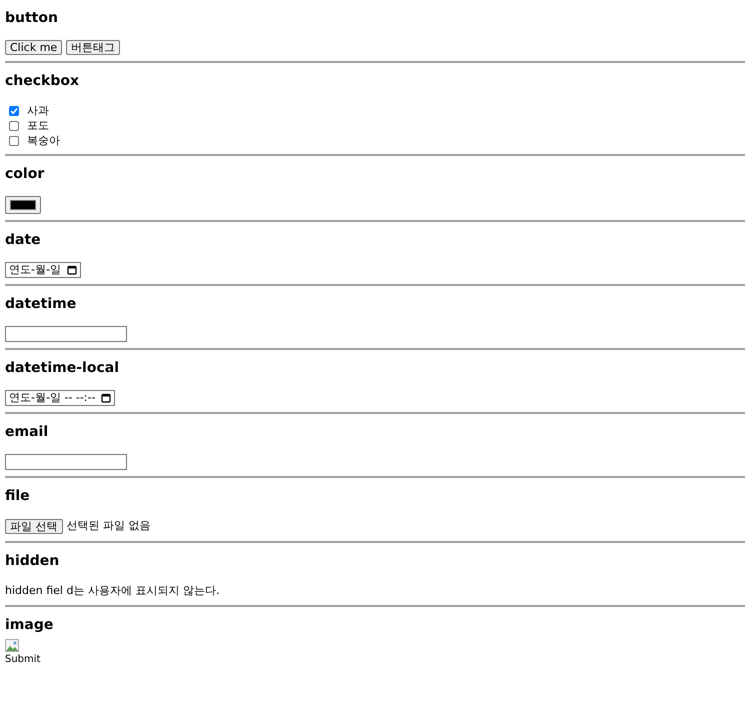 Image resolution: width=750 pixels, height=707 pixels. Describe the element at coordinates (25, 174) in the screenshot. I see `section-heading: color` at that location.